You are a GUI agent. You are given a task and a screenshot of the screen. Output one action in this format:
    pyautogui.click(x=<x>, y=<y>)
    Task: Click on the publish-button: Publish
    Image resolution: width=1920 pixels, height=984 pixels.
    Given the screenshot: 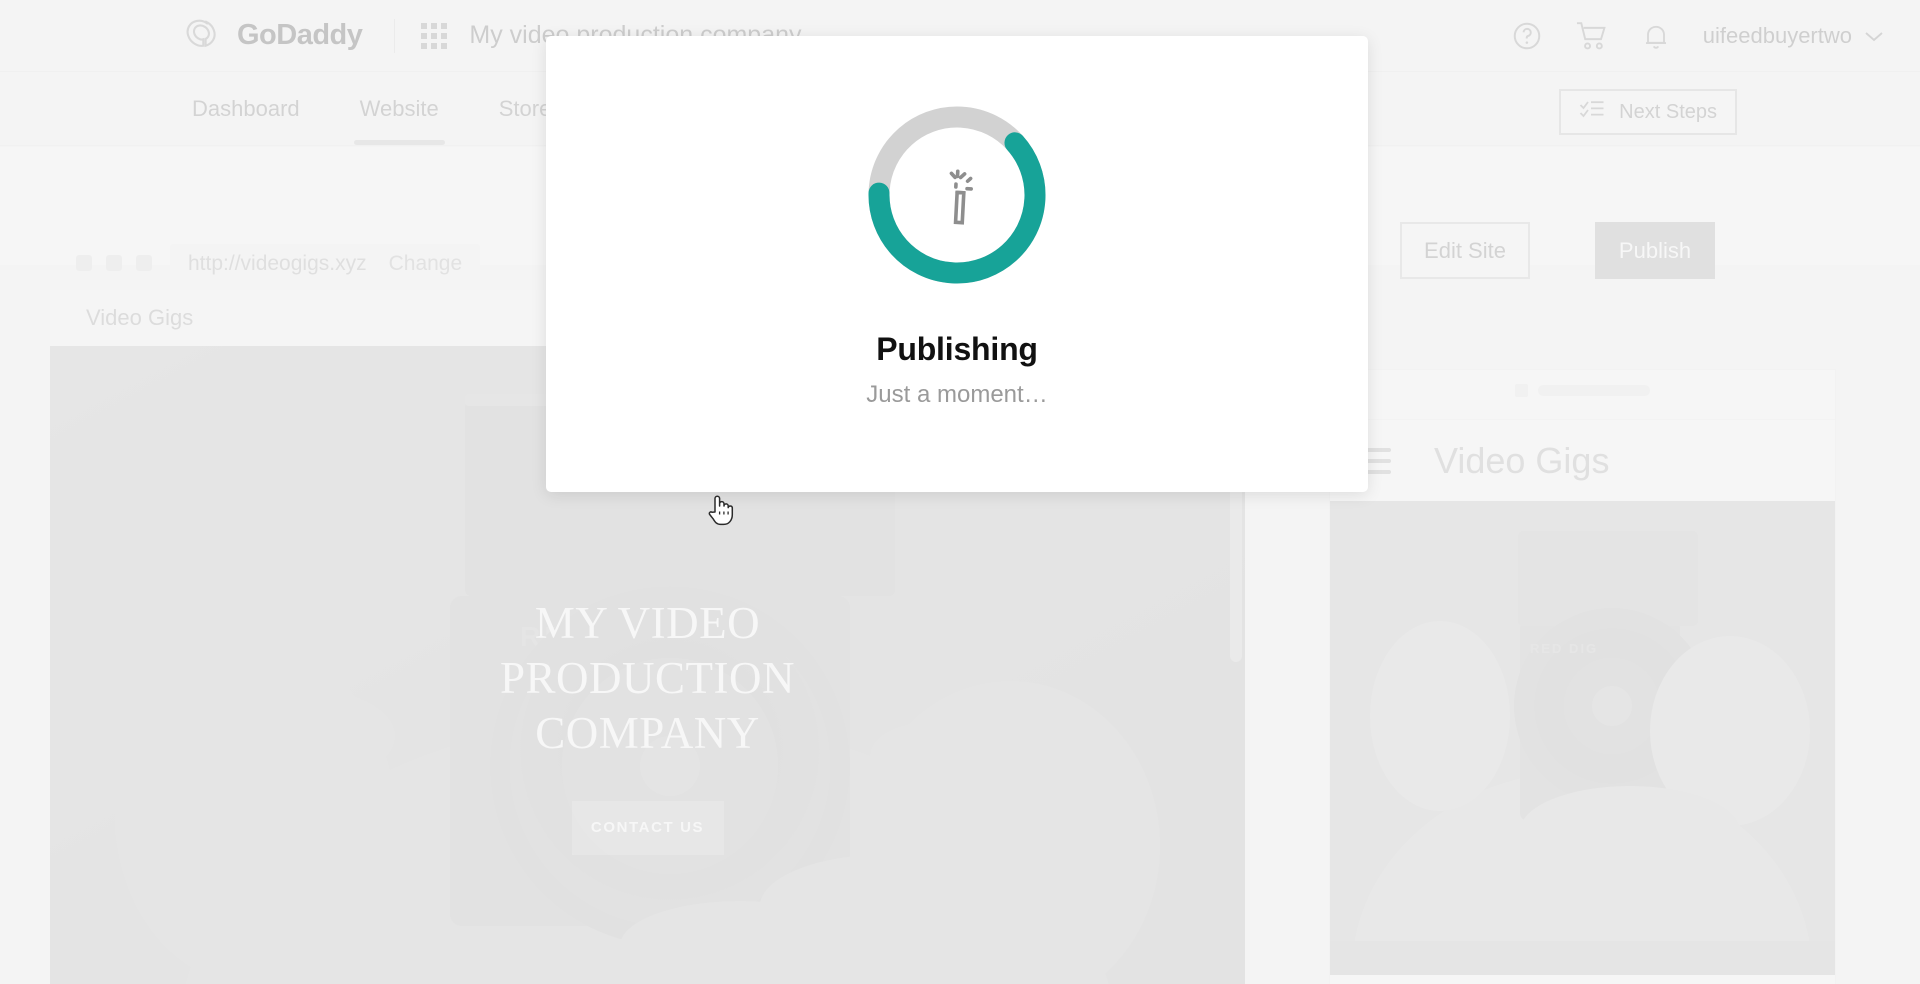 What is the action you would take?
    pyautogui.click(x=1655, y=250)
    